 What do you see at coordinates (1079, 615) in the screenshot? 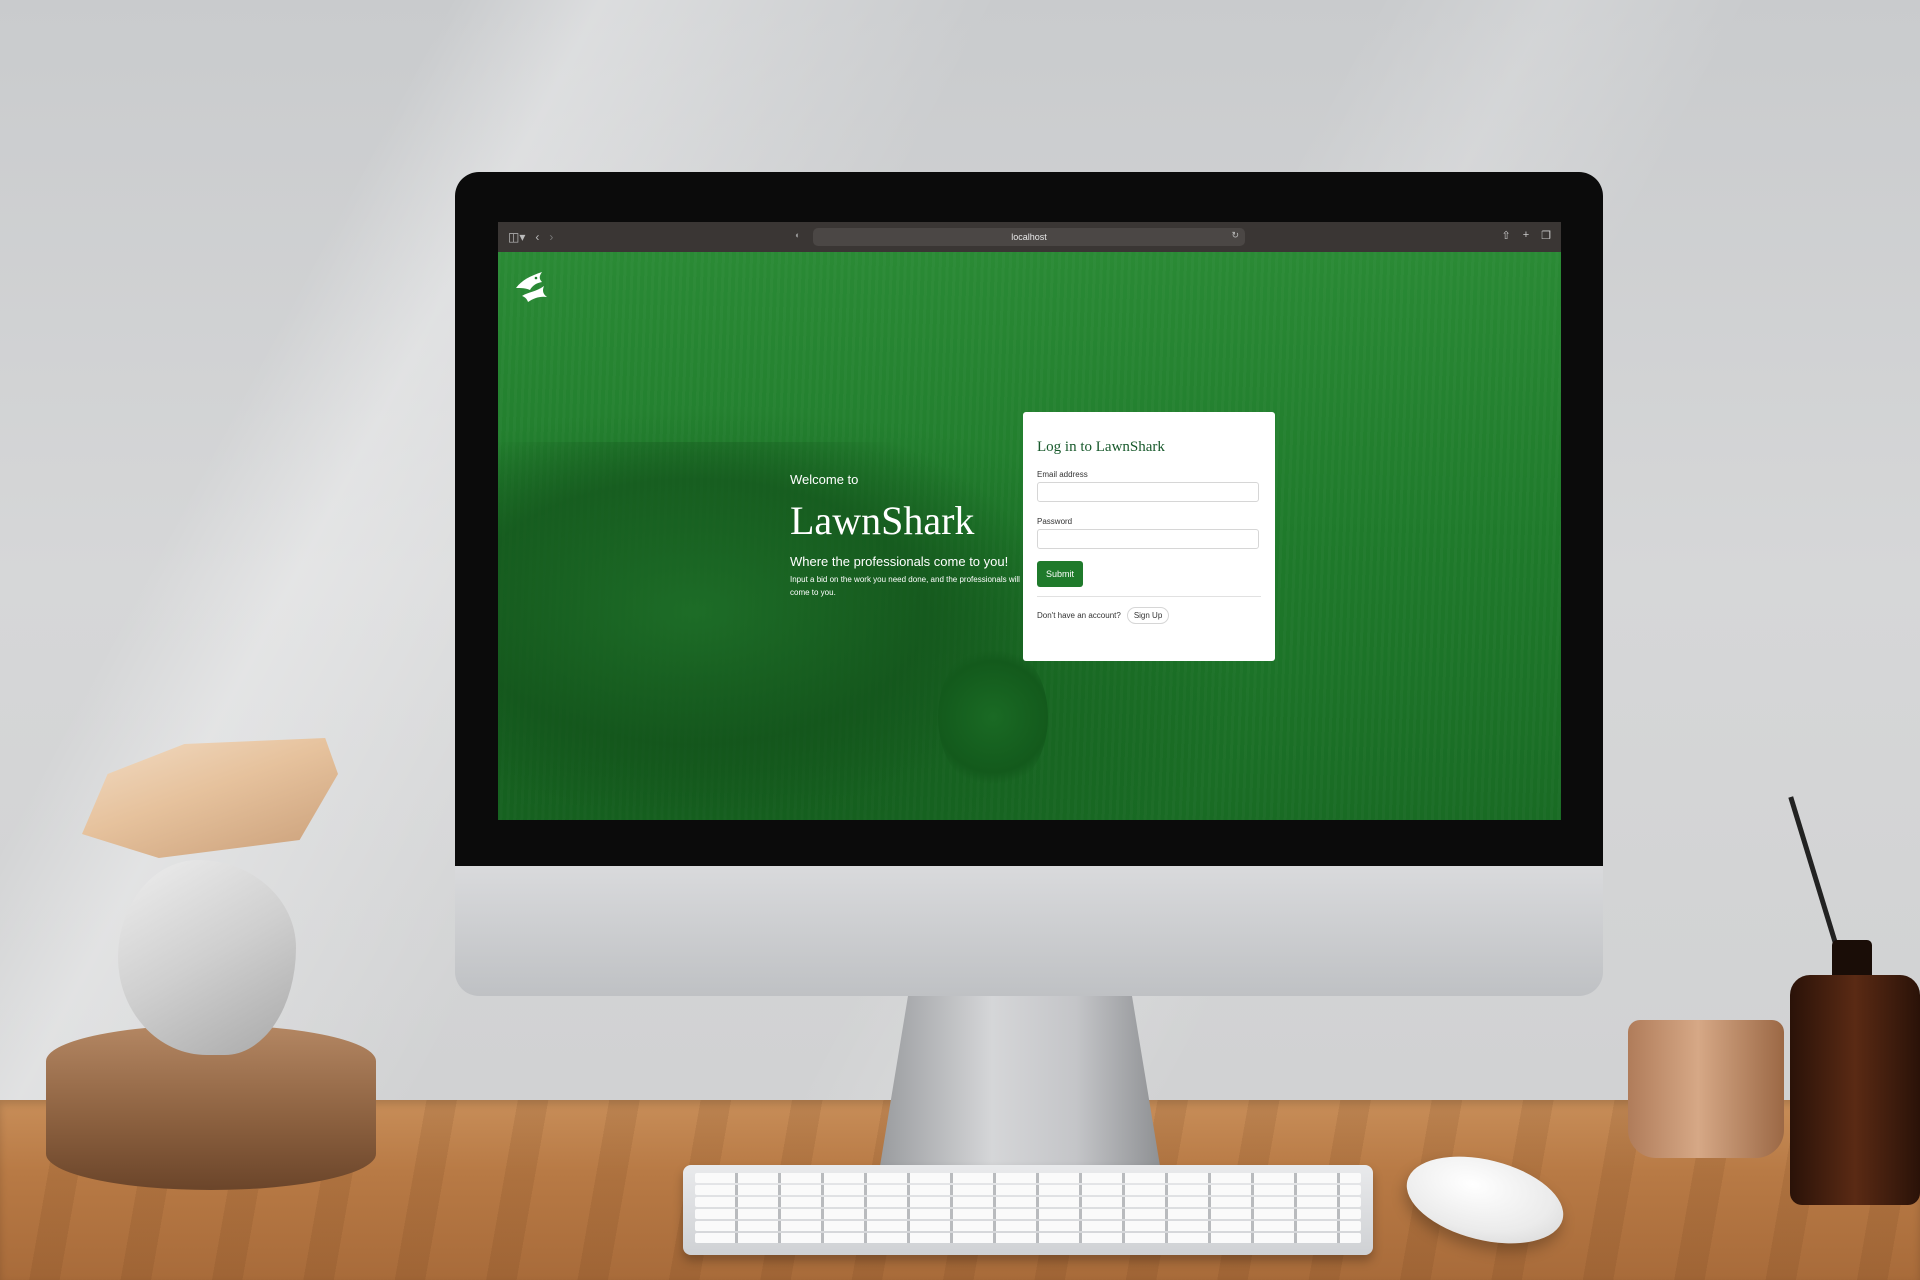
I see `no-account-text: Don't have an account?` at bounding box center [1079, 615].